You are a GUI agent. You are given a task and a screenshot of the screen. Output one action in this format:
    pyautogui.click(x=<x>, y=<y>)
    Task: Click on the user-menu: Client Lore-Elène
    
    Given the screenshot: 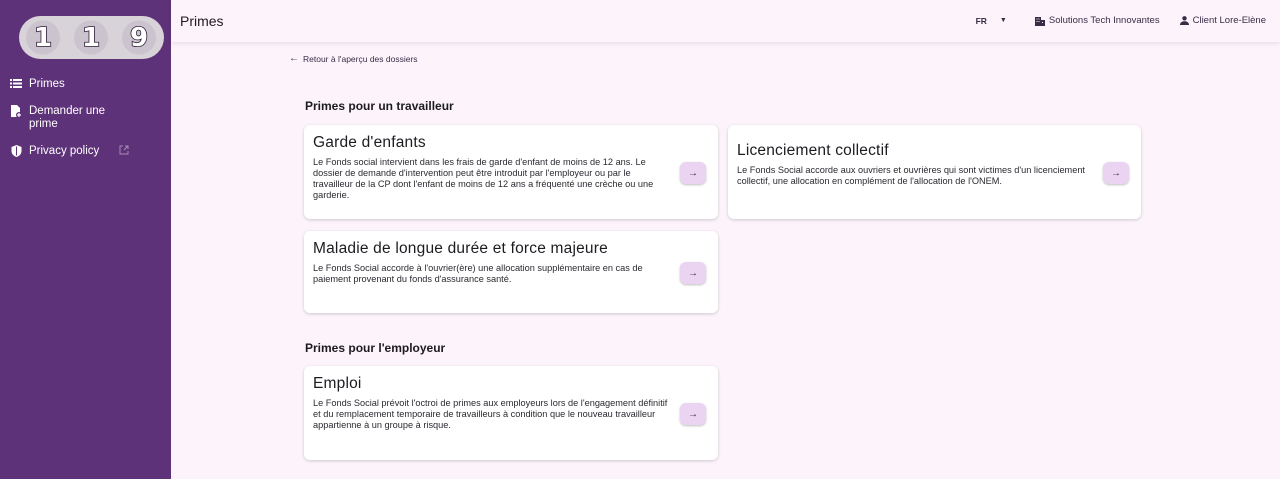 What is the action you would take?
    pyautogui.click(x=1222, y=20)
    